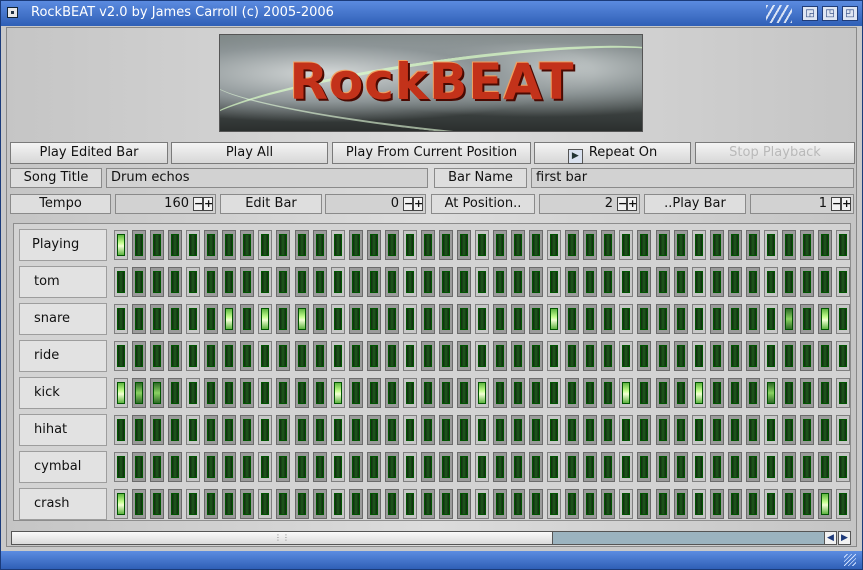 The width and height of the screenshot is (863, 570). What do you see at coordinates (622, 204) in the screenshot?
I see `at-position-decrement-button: −` at bounding box center [622, 204].